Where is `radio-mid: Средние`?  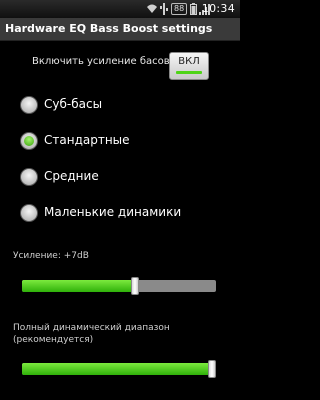 radio-mid: Средние is located at coordinates (125, 177).